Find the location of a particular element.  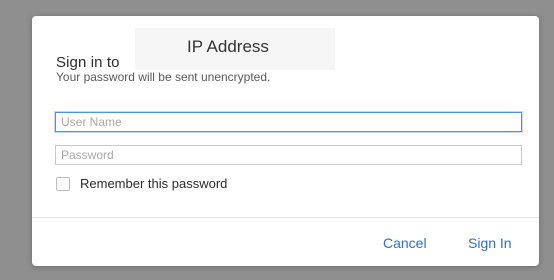

title-row: Sign in to is located at coordinates (88, 56).